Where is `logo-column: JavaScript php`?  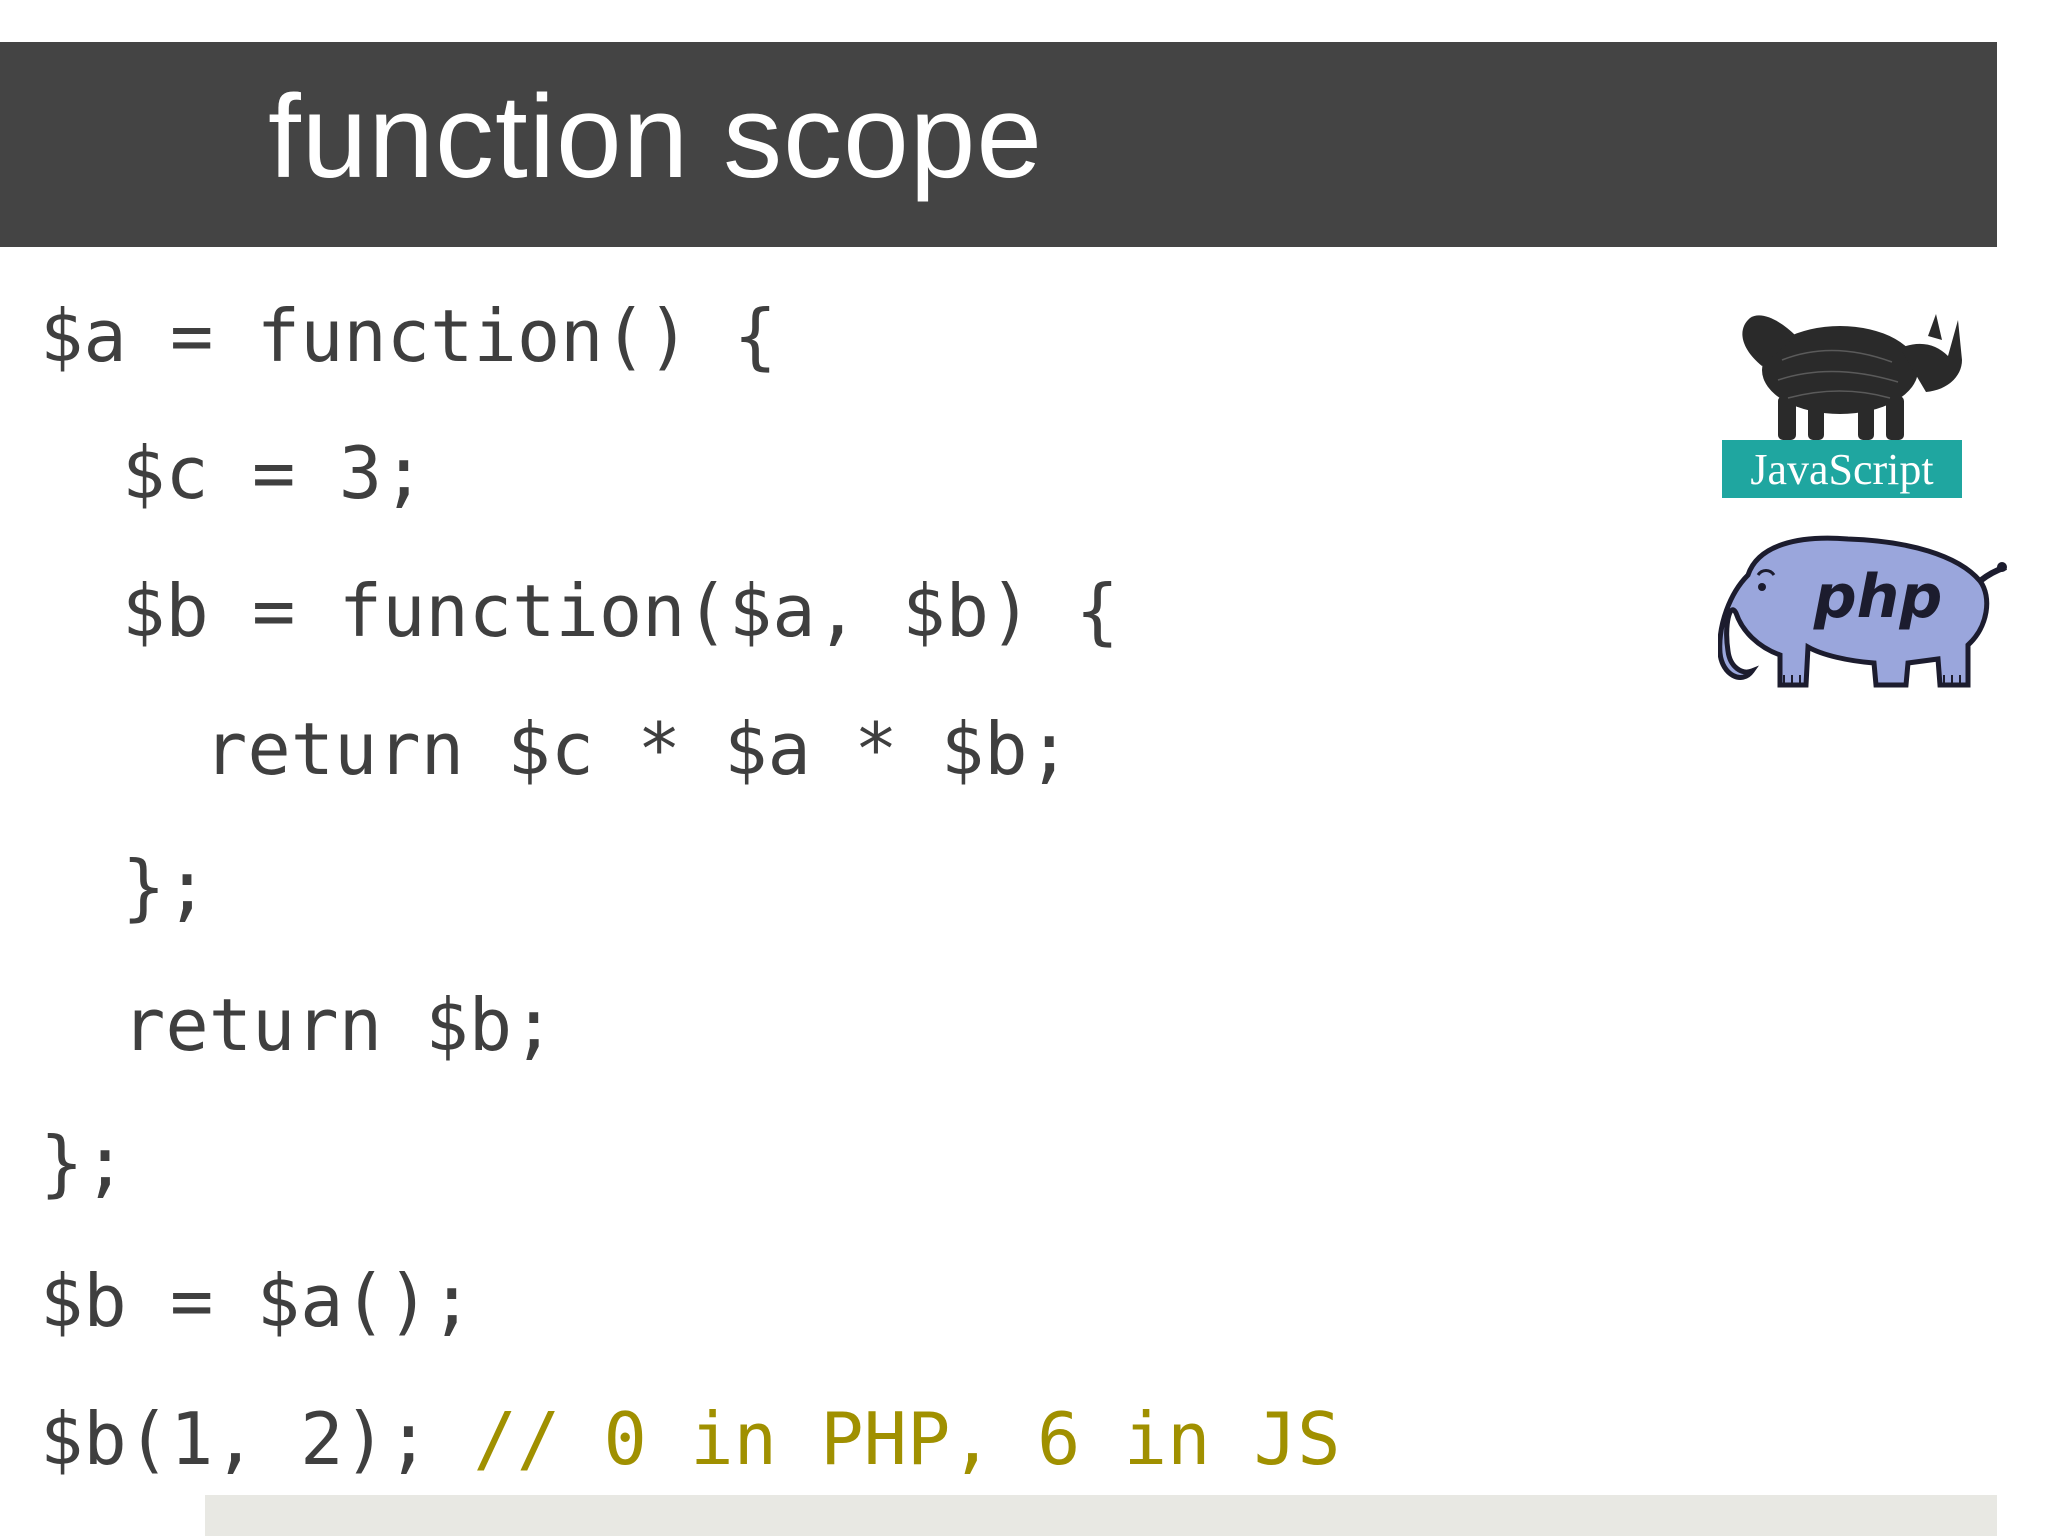 logo-column: JavaScript php is located at coordinates (1862, 510).